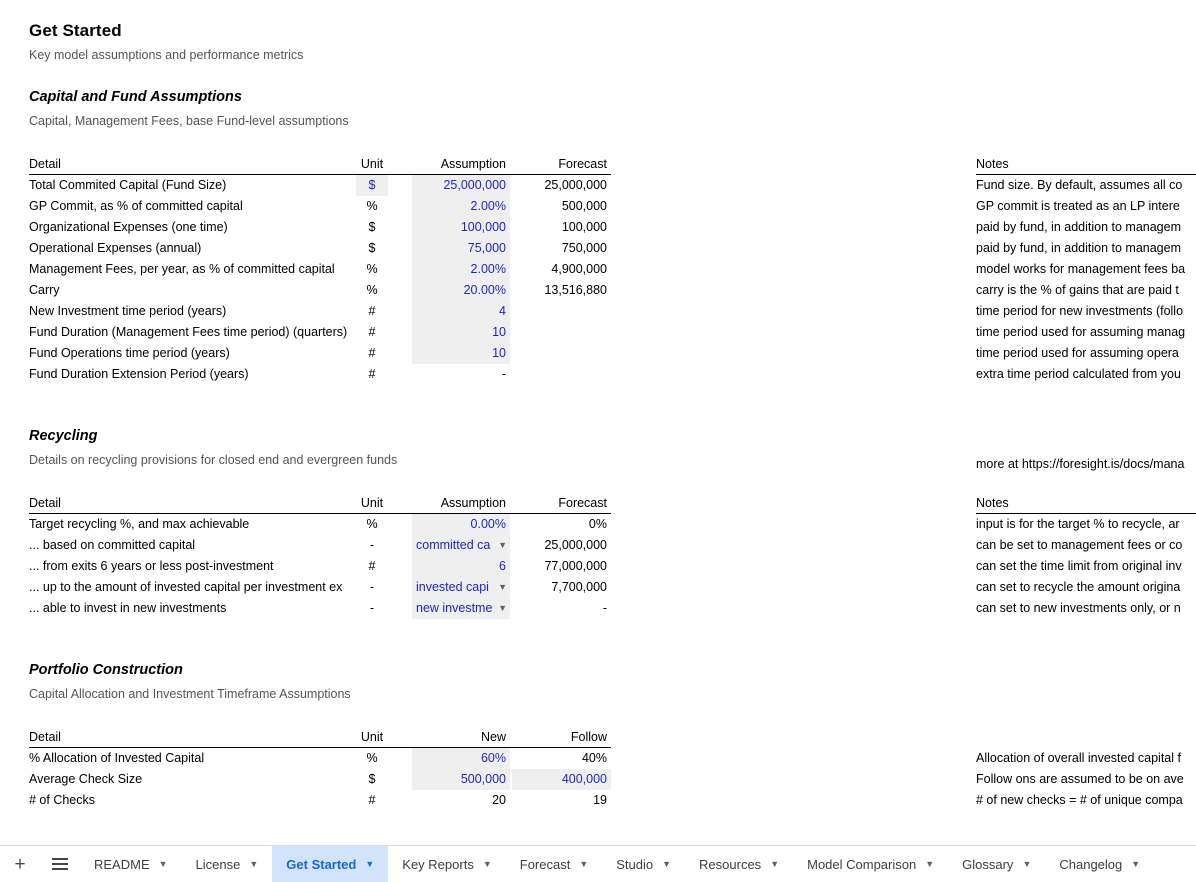  I want to click on cell-note: input is for the target % to recycle, ar, so click(1086, 524).